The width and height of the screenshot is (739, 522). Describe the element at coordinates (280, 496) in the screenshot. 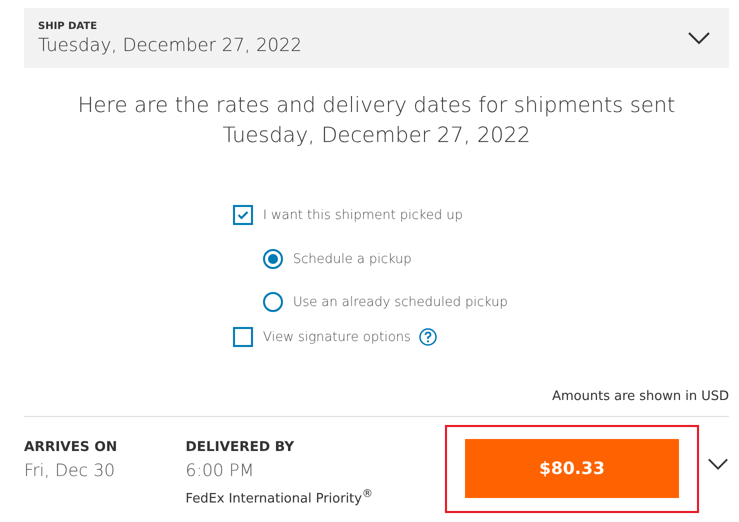

I see `service-name: FedEx International Priority$^{®}$` at that location.